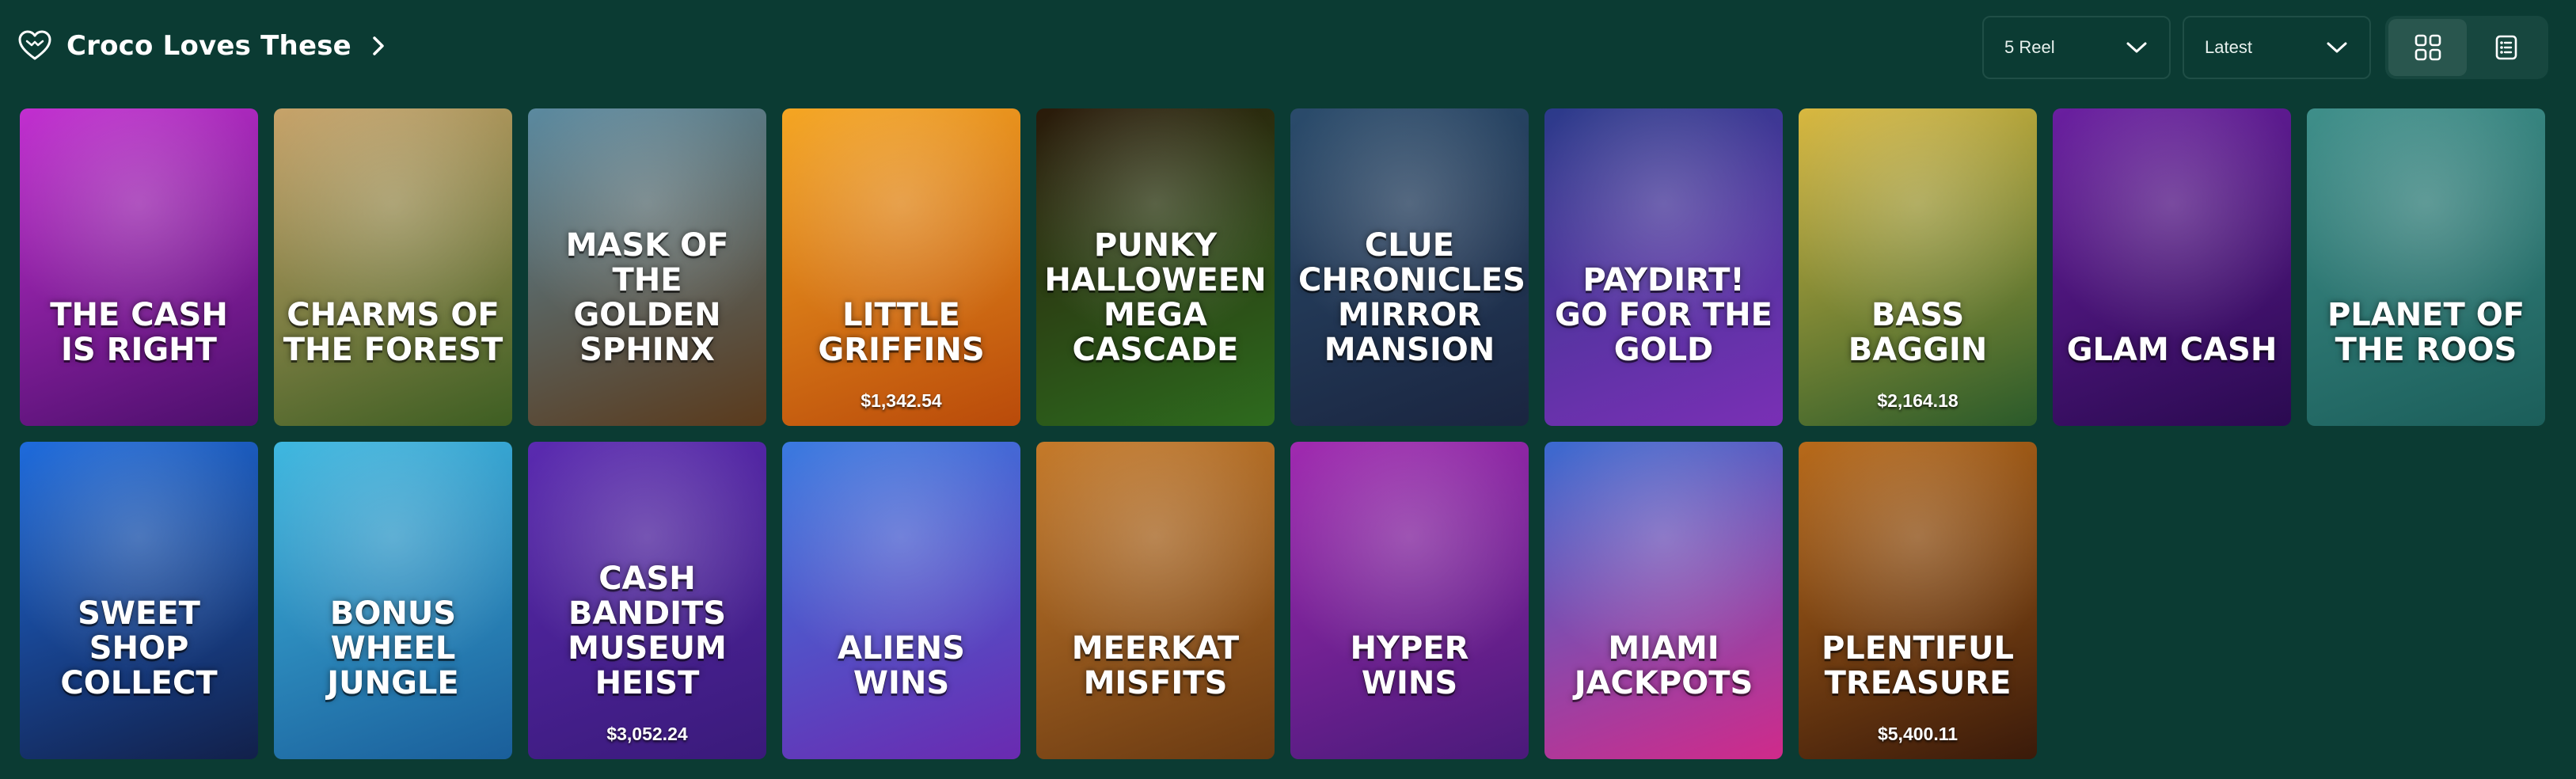 This screenshot has width=2576, height=779. What do you see at coordinates (1156, 297) in the screenshot?
I see `game-title: Punky Halloween Mega Cascade` at bounding box center [1156, 297].